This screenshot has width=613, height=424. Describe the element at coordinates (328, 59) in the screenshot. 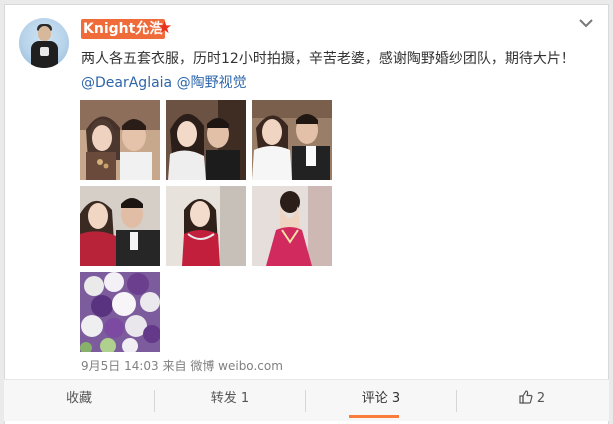

I see `post-body-text: 两人各五套衣服，历时12小时拍摄，辛苦老婆，感谢陶野婚纱团队，期待大片！` at that location.